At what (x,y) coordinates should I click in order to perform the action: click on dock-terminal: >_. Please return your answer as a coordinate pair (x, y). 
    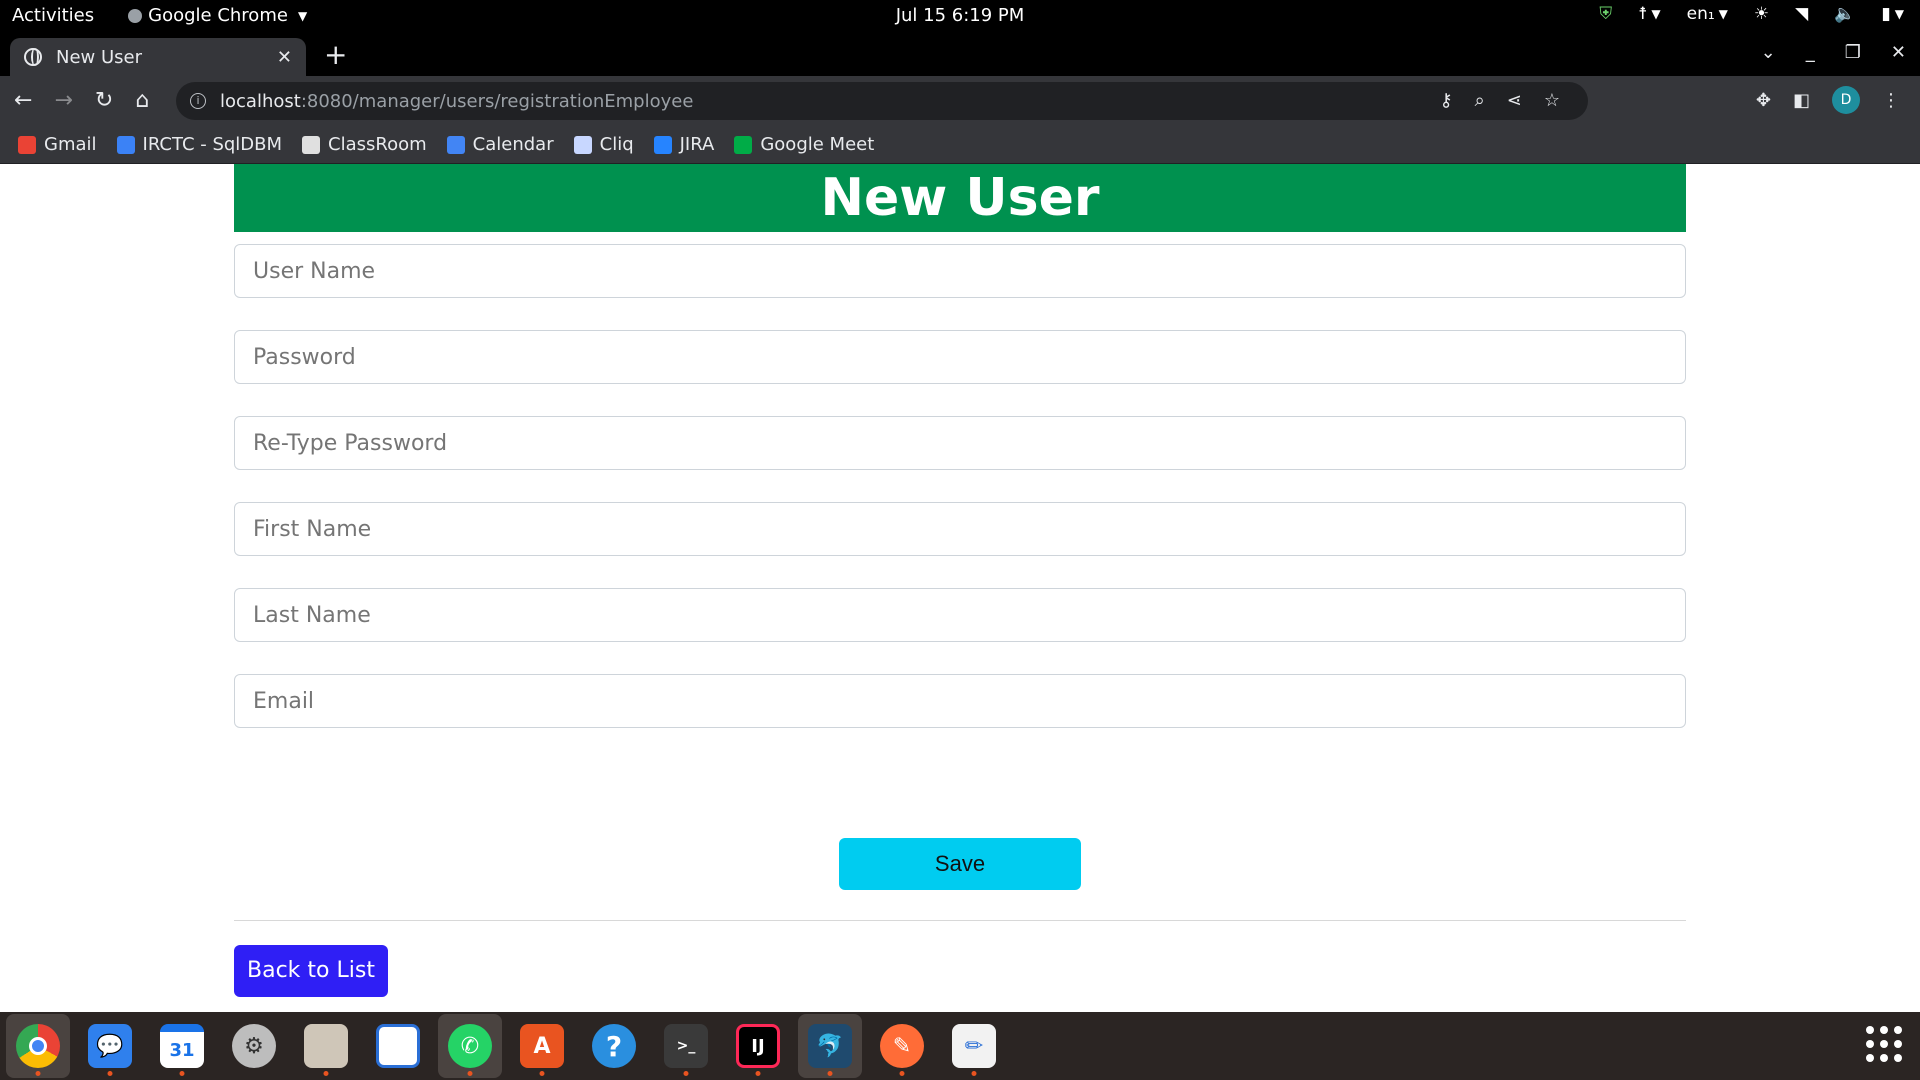
    Looking at the image, I should click on (686, 1046).